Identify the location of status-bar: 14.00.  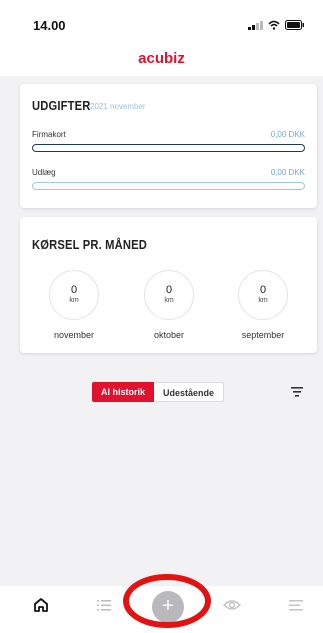
(161, 22).